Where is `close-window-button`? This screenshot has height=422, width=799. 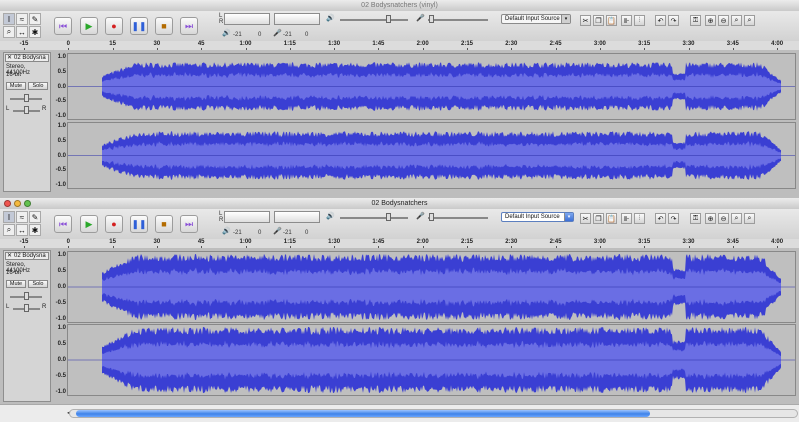
close-window-button is located at coordinates (7, 203).